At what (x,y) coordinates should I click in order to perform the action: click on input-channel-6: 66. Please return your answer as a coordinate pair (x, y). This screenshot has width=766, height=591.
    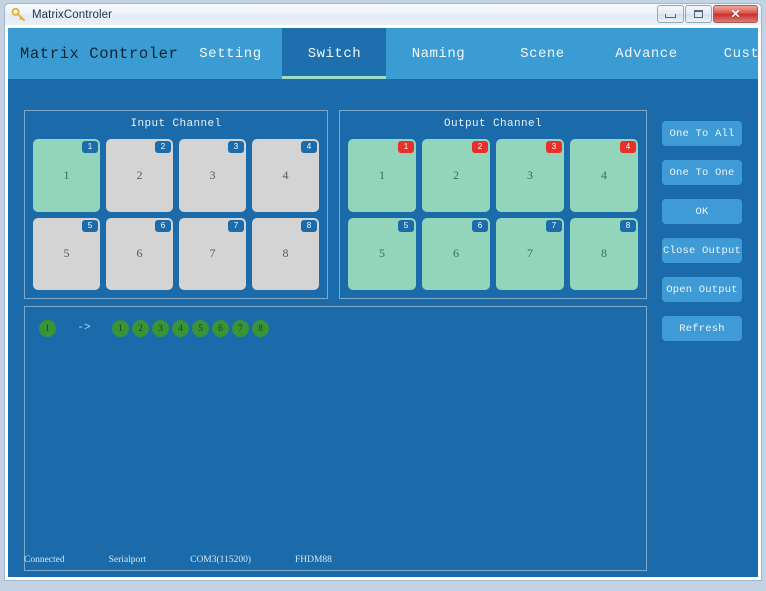
    Looking at the image, I should click on (139, 253).